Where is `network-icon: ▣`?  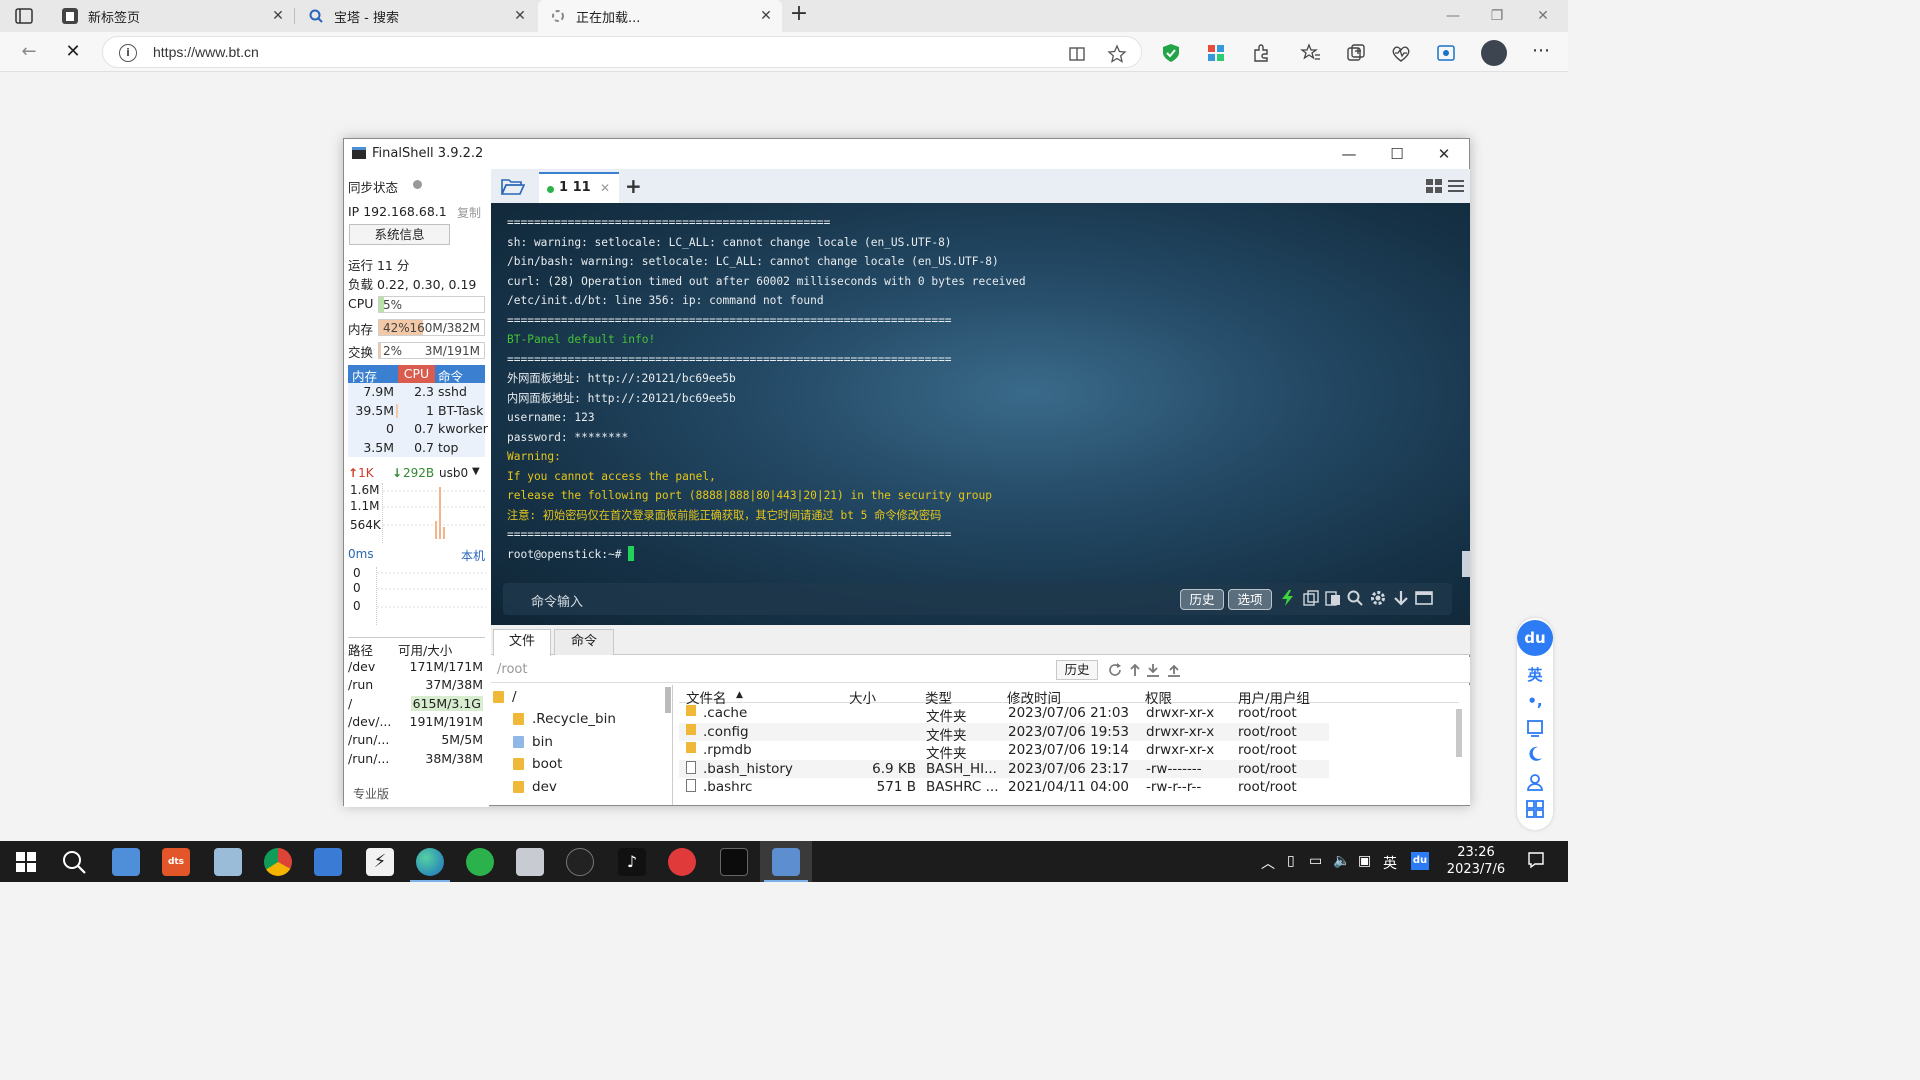 network-icon: ▣ is located at coordinates (1364, 861).